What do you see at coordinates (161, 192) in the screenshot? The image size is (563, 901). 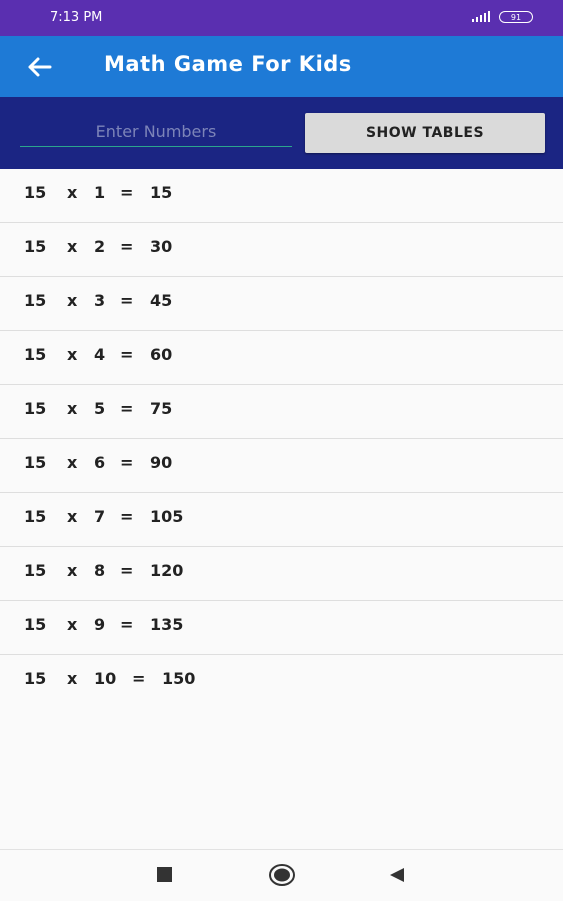 I see `row-result: 15` at bounding box center [161, 192].